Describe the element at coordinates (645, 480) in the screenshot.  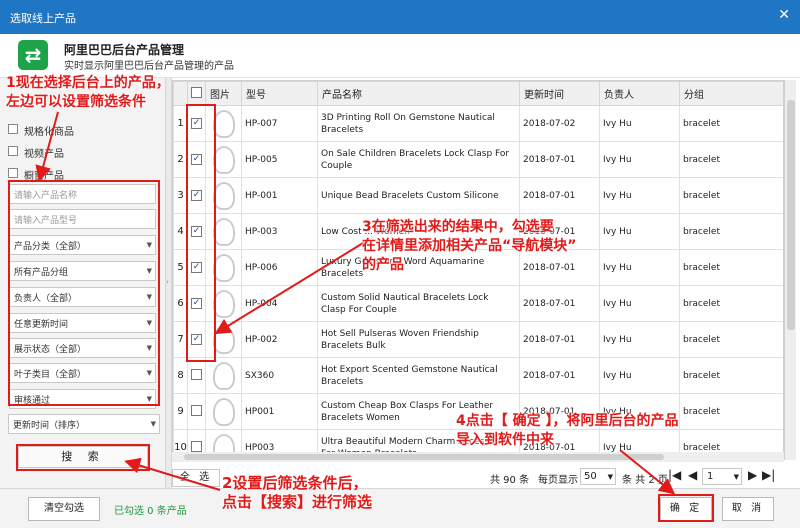
I see `page-total: 条 共 2 页` at that location.